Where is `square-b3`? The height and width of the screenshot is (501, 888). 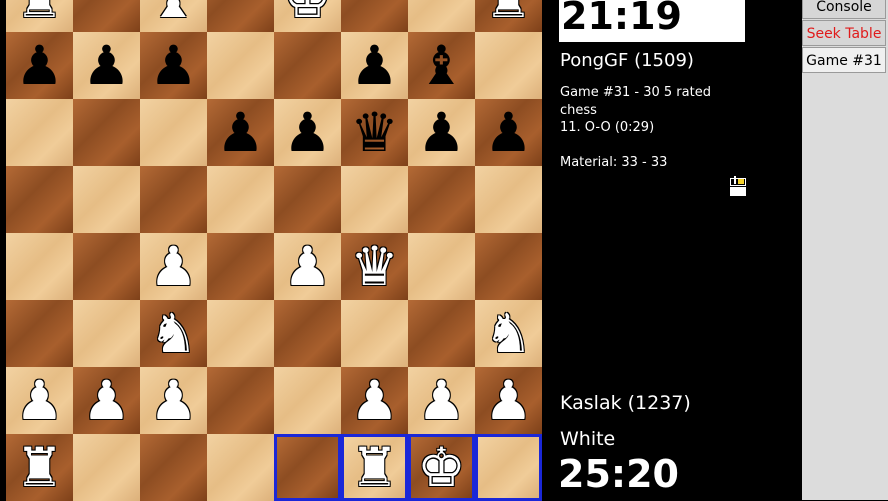
square-b3 is located at coordinates (106, 333).